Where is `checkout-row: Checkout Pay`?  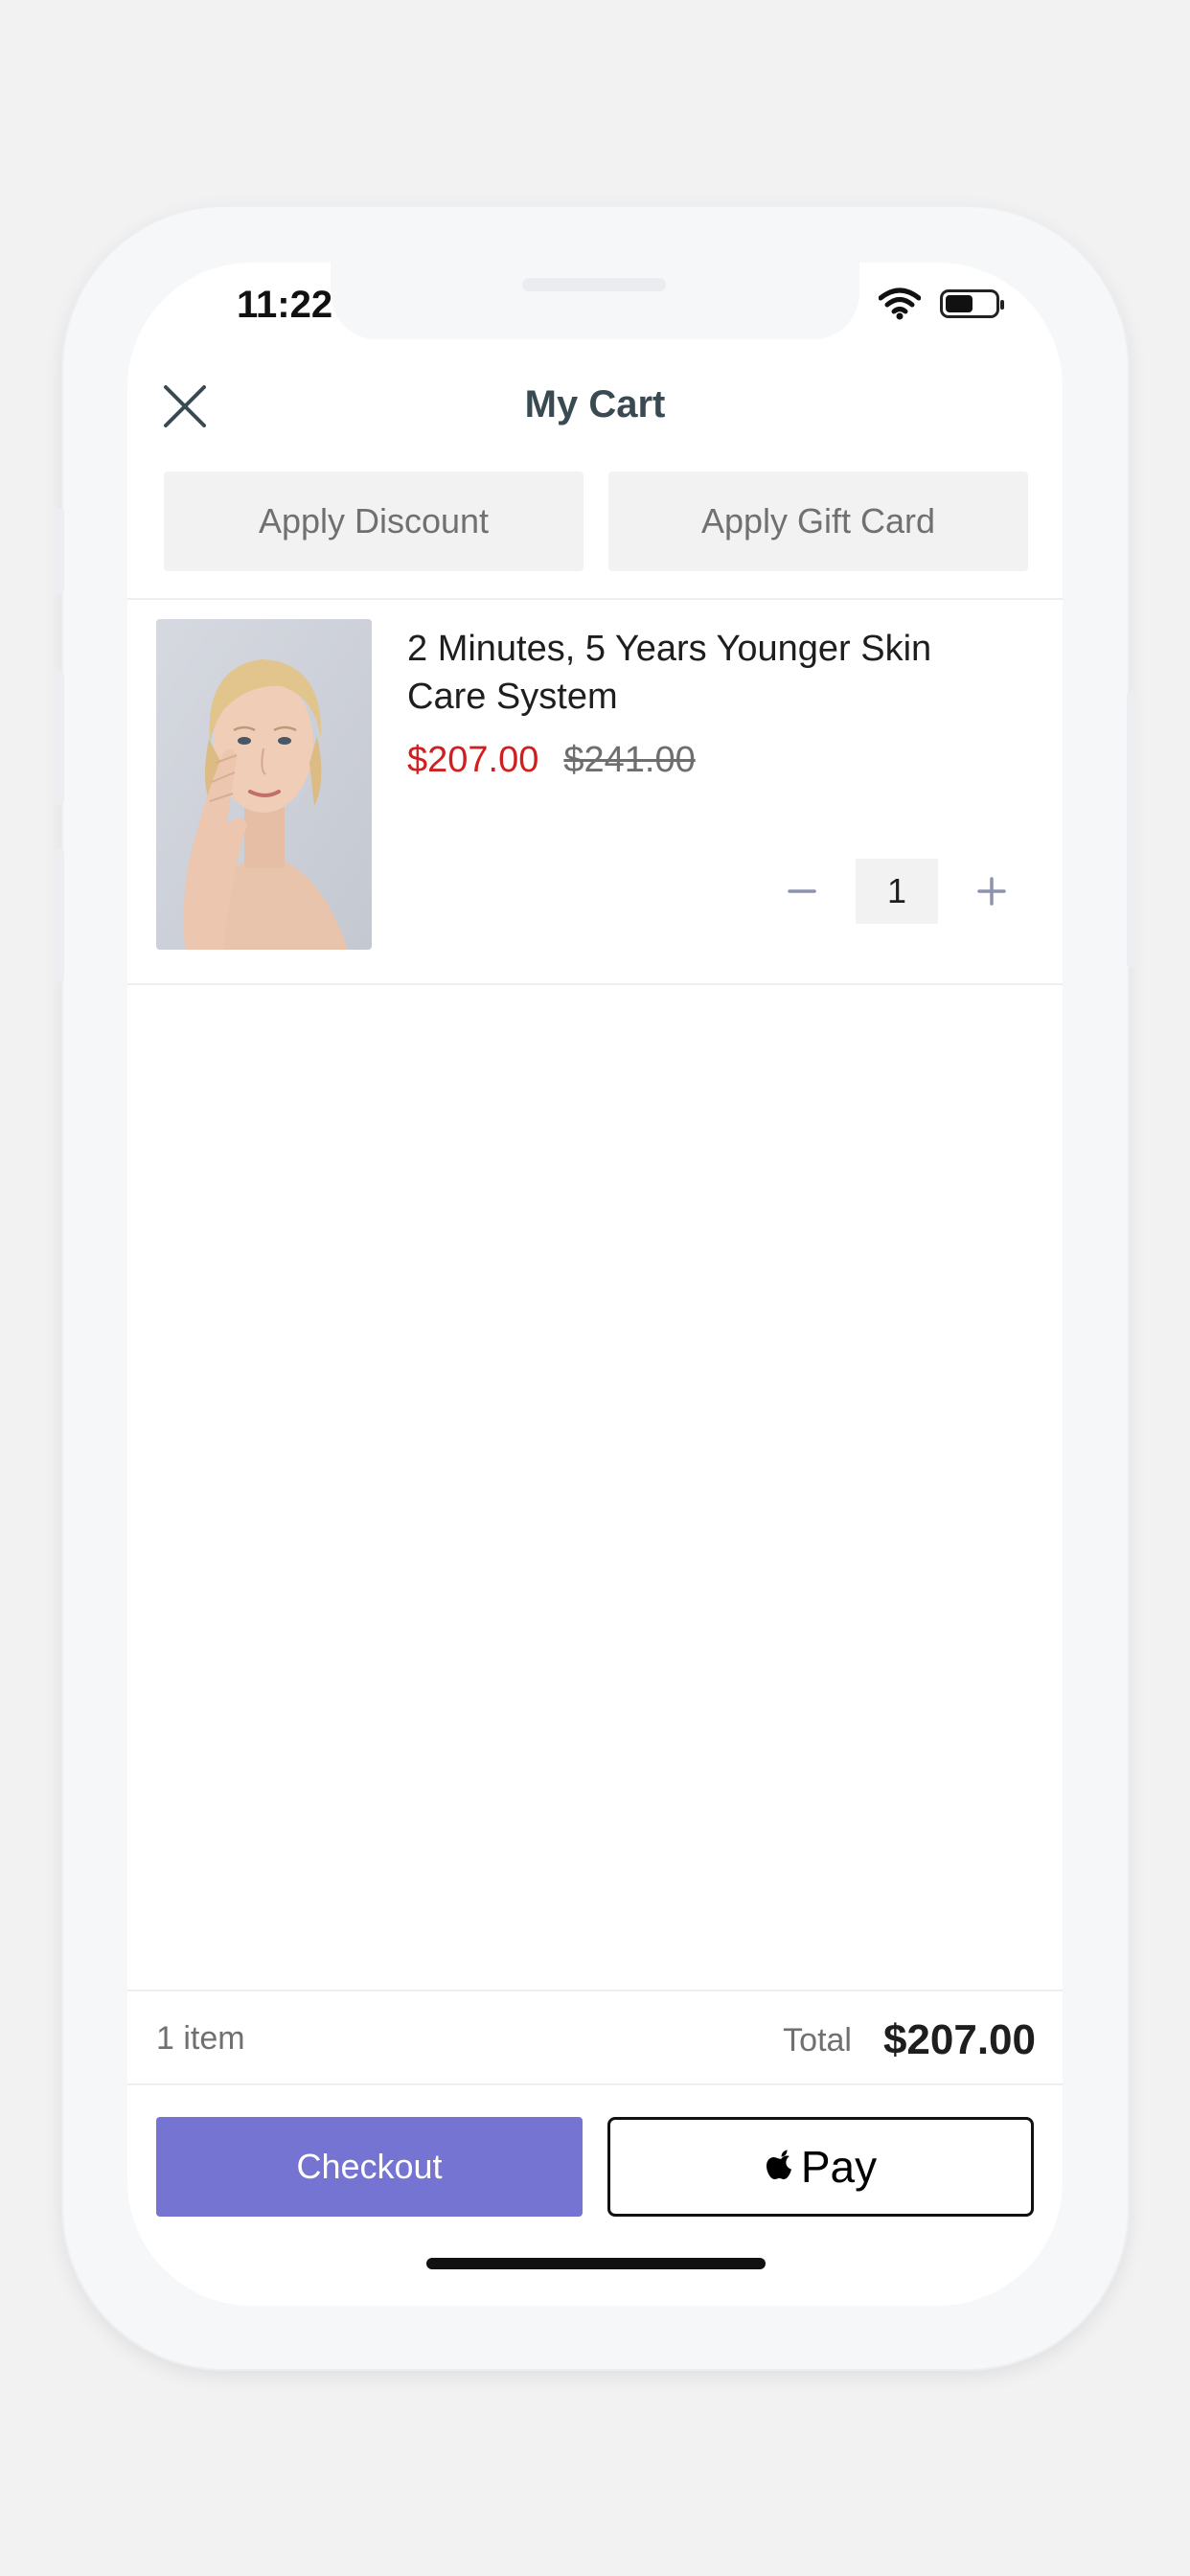
checkout-row: Checkout Pay is located at coordinates (595, 2167).